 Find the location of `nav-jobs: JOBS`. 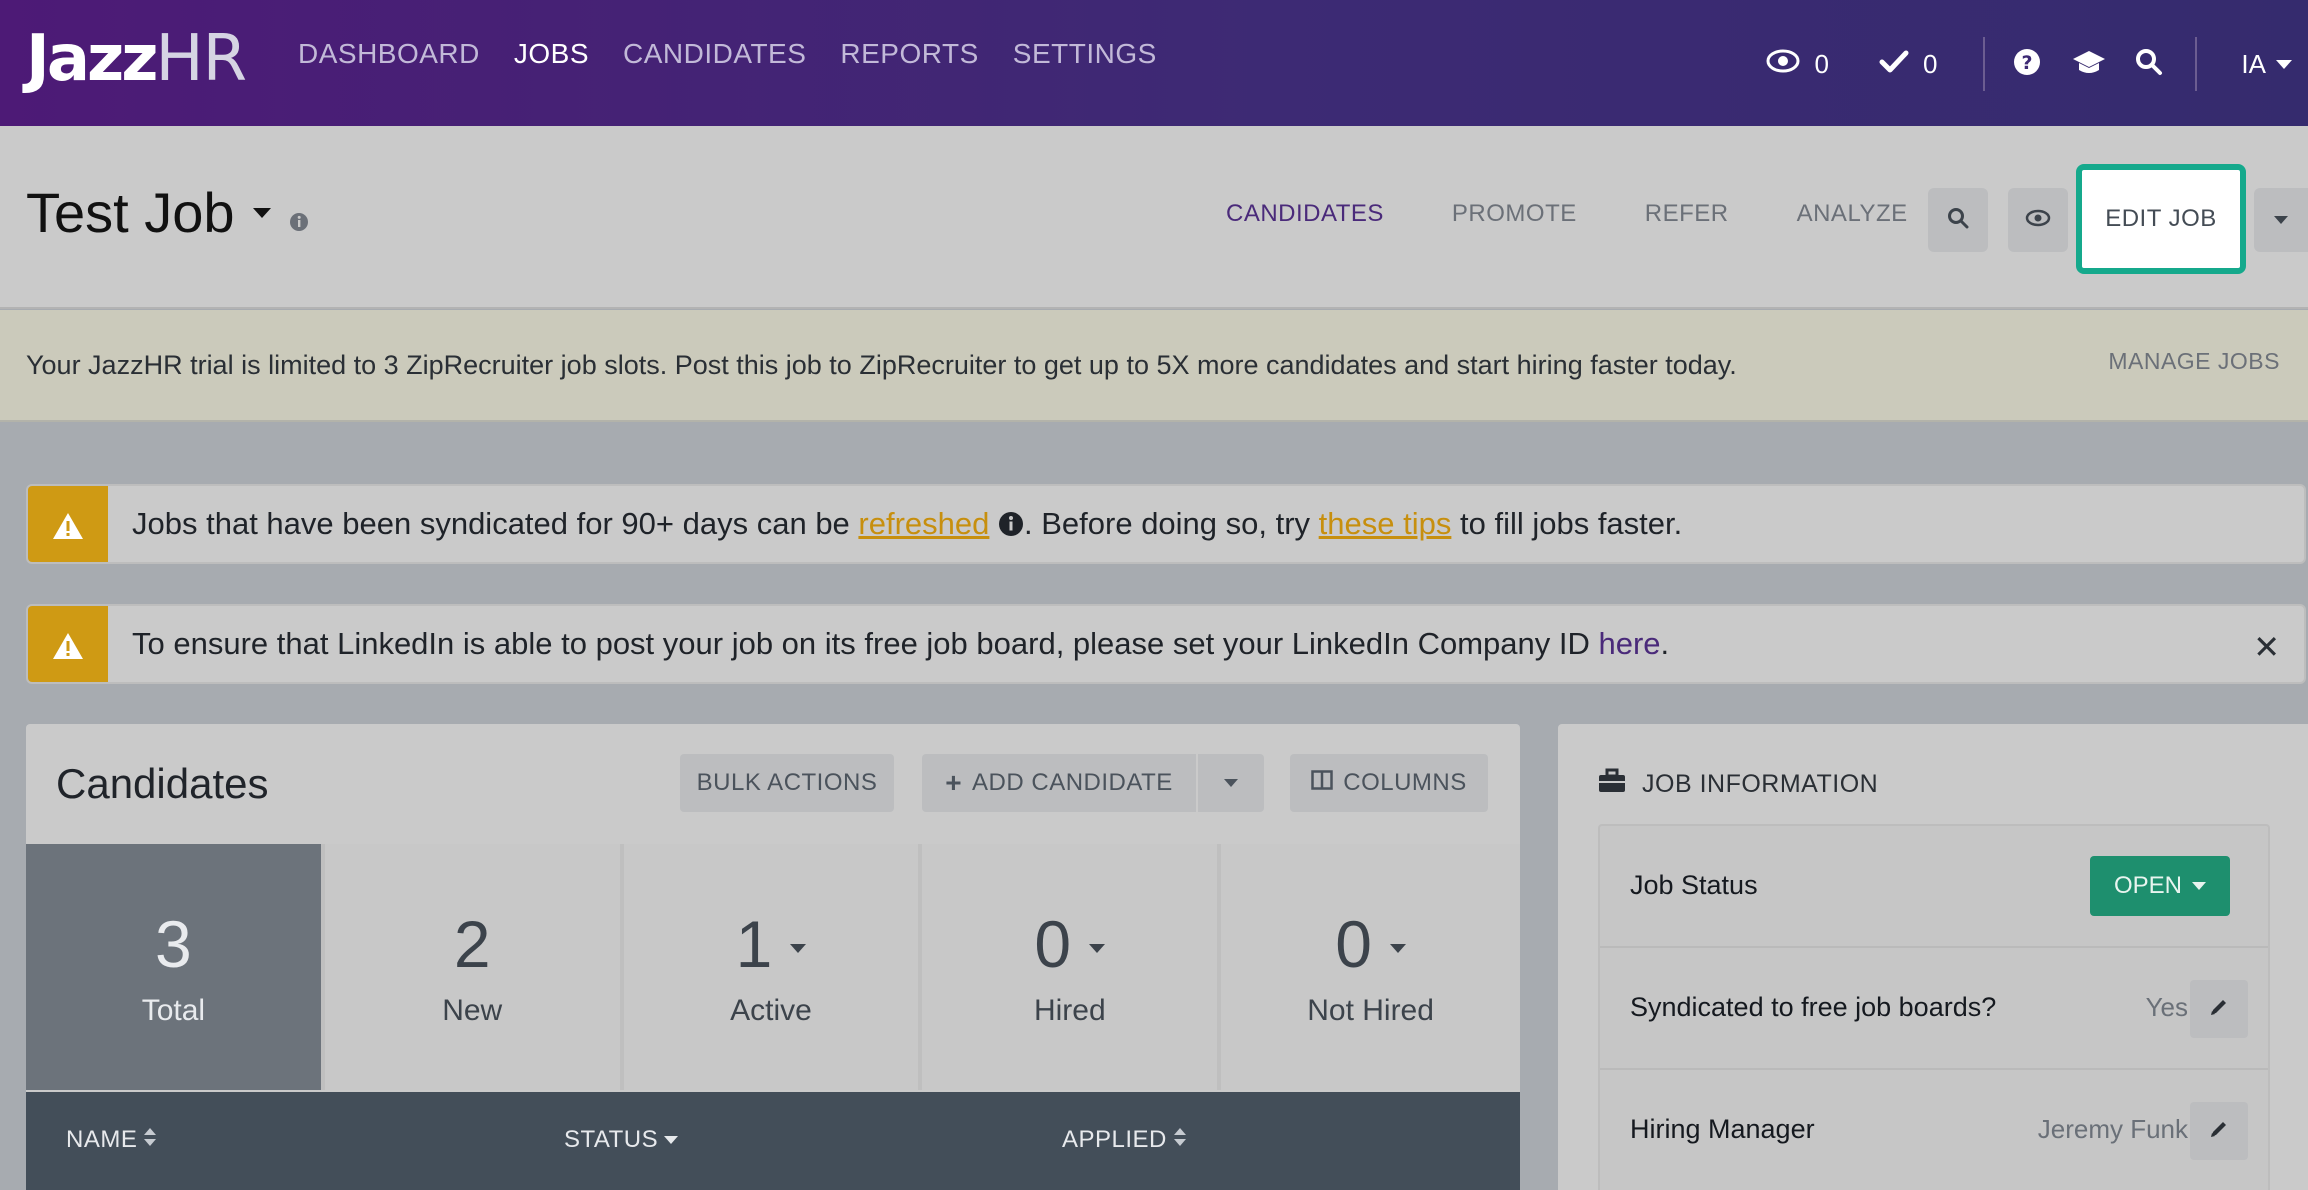

nav-jobs: JOBS is located at coordinates (551, 54).